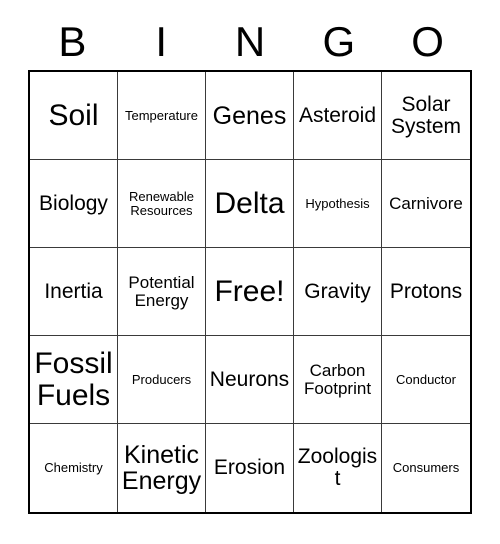 The height and width of the screenshot is (544, 500). I want to click on bingo-cell-label: Inertia, so click(73, 291).